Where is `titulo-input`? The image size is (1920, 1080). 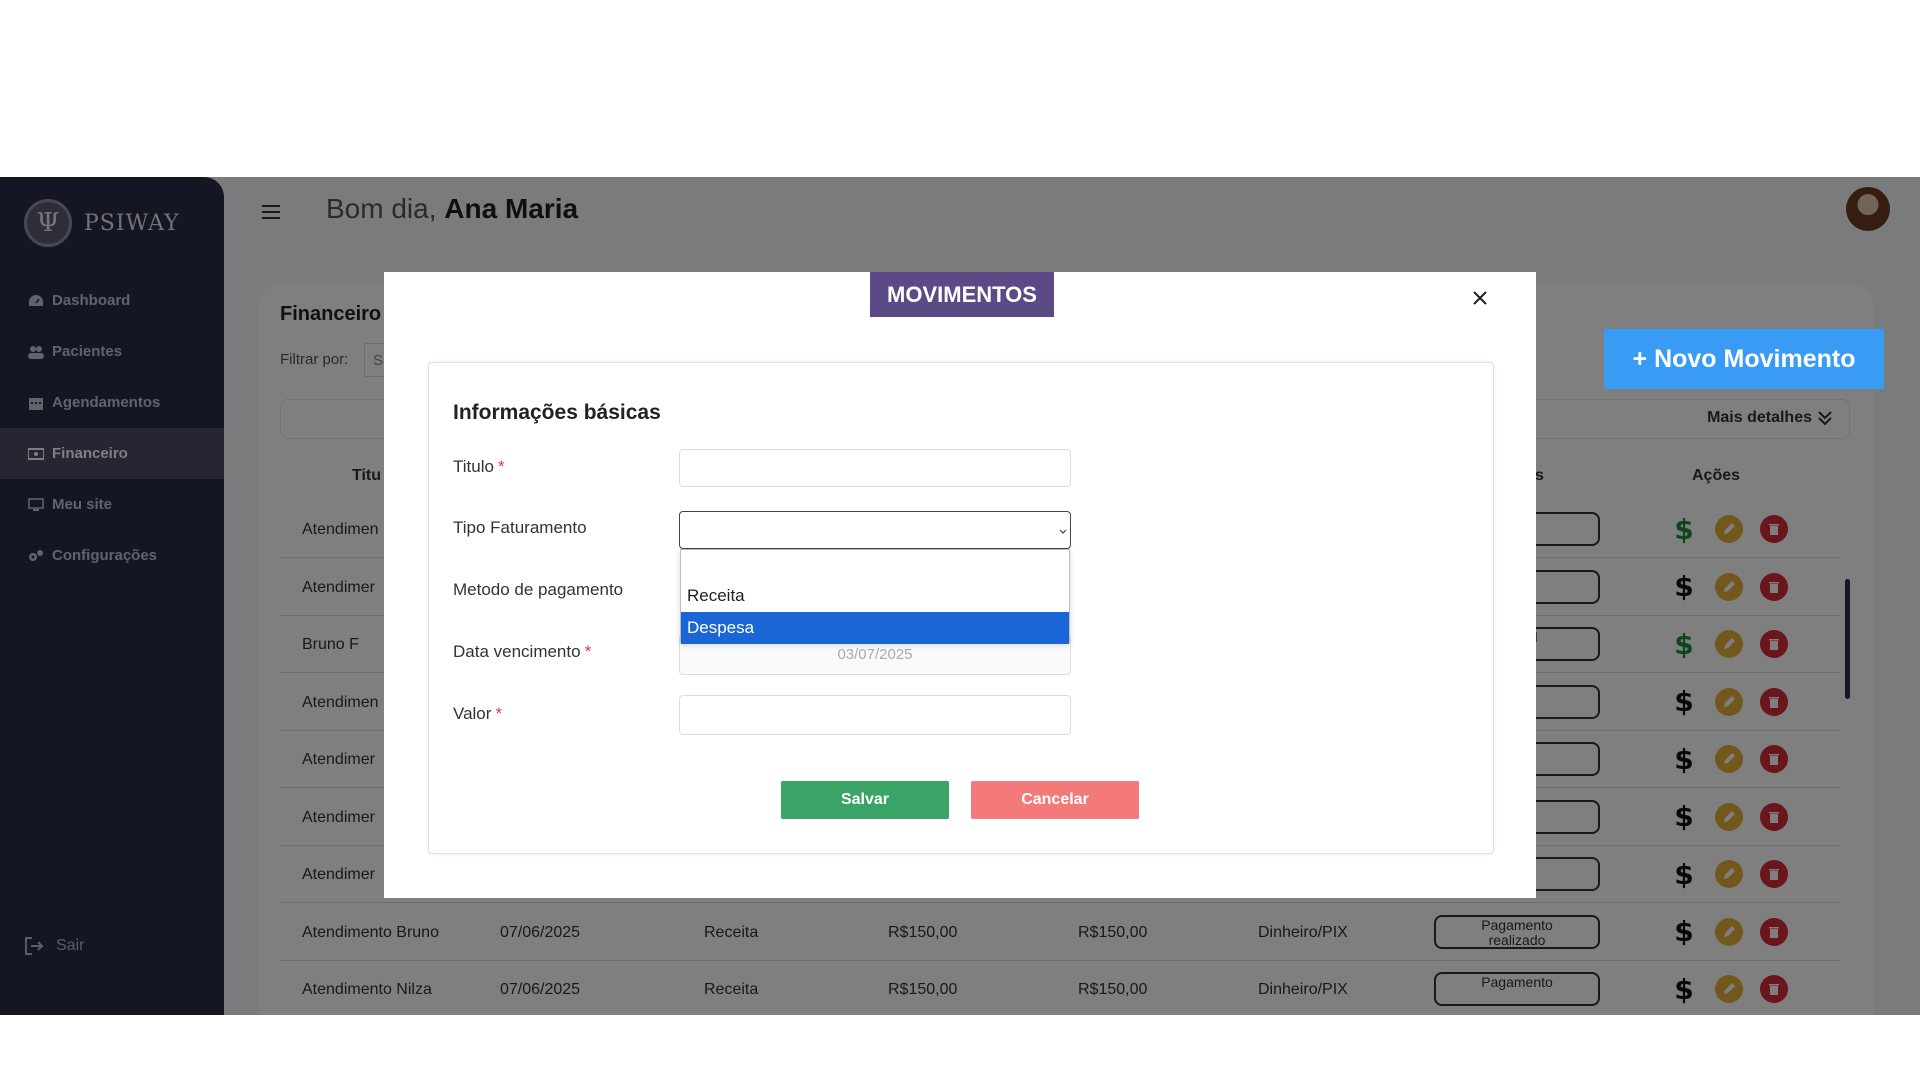
titulo-input is located at coordinates (875, 468).